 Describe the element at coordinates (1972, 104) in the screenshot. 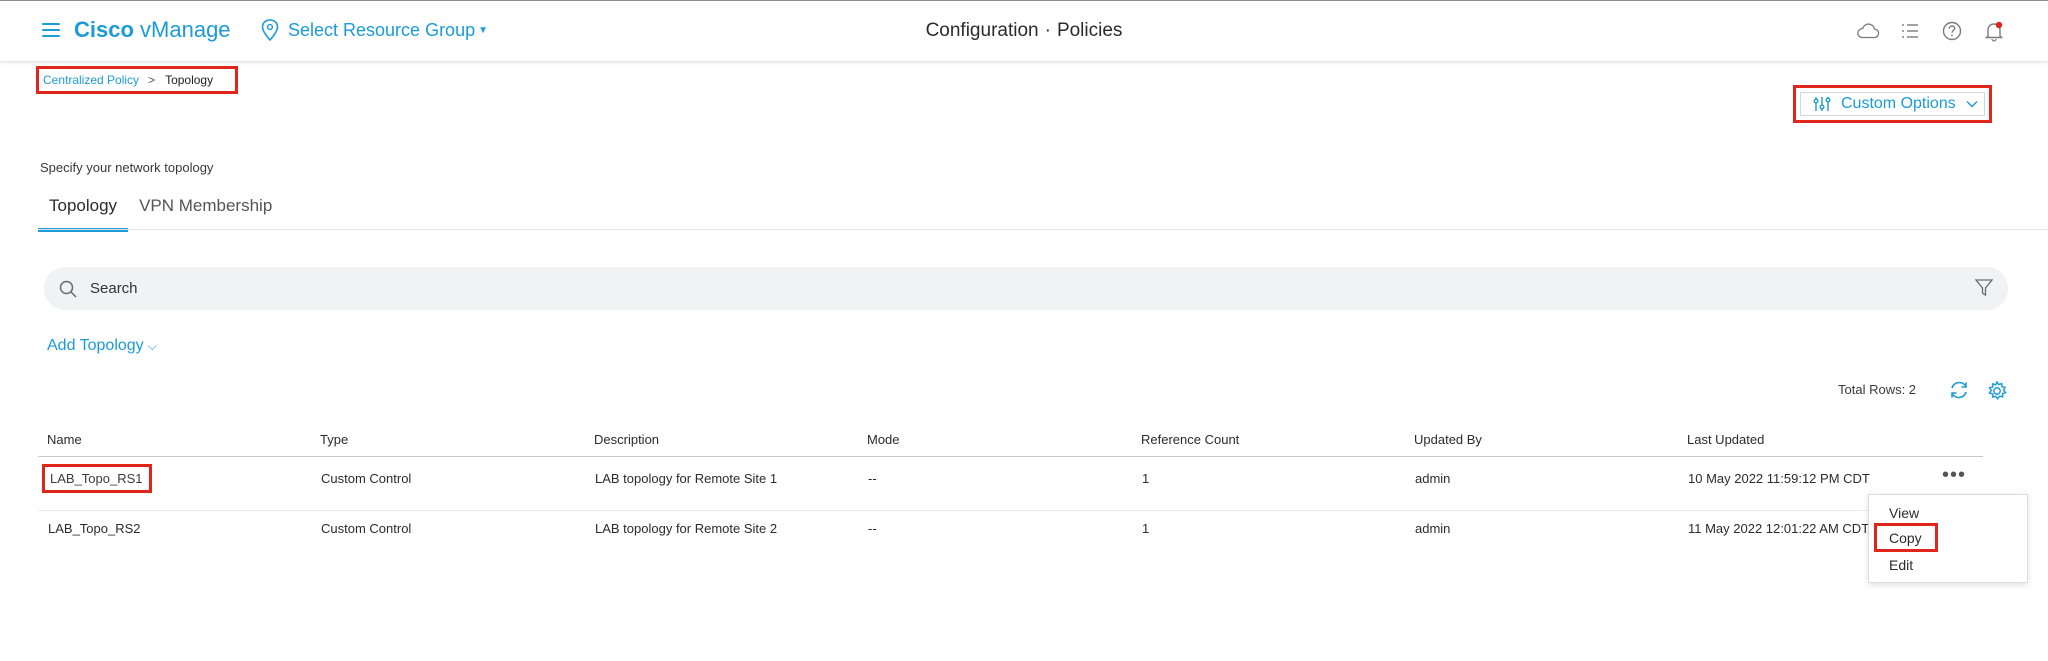

I see `chevron-down-icon` at that location.